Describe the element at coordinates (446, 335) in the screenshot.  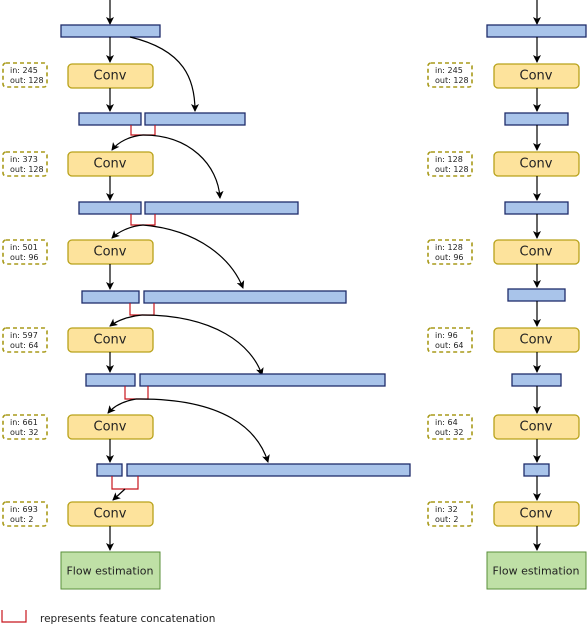
I see `io-in: in: 96` at that location.